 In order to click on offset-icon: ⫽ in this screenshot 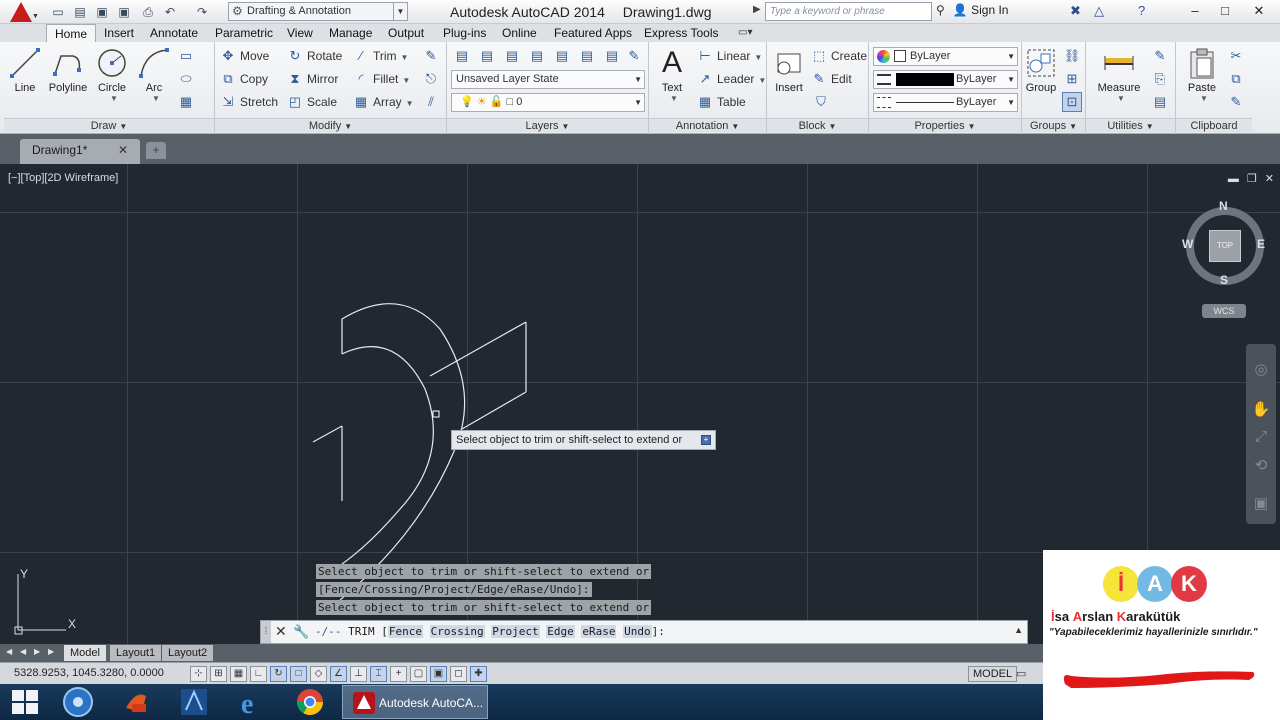, I will do `click(431, 102)`.